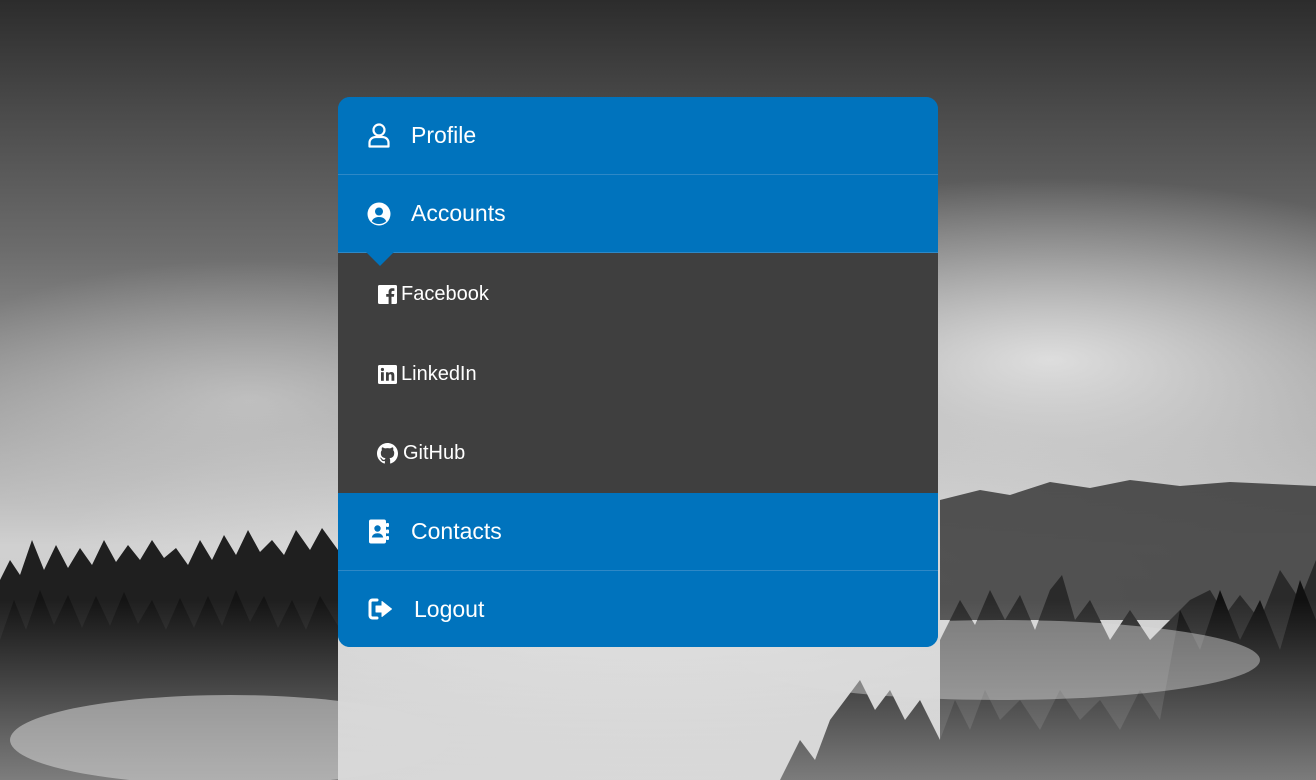  Describe the element at coordinates (445, 293) in the screenshot. I see `submenu-item-label: Facebook` at that location.